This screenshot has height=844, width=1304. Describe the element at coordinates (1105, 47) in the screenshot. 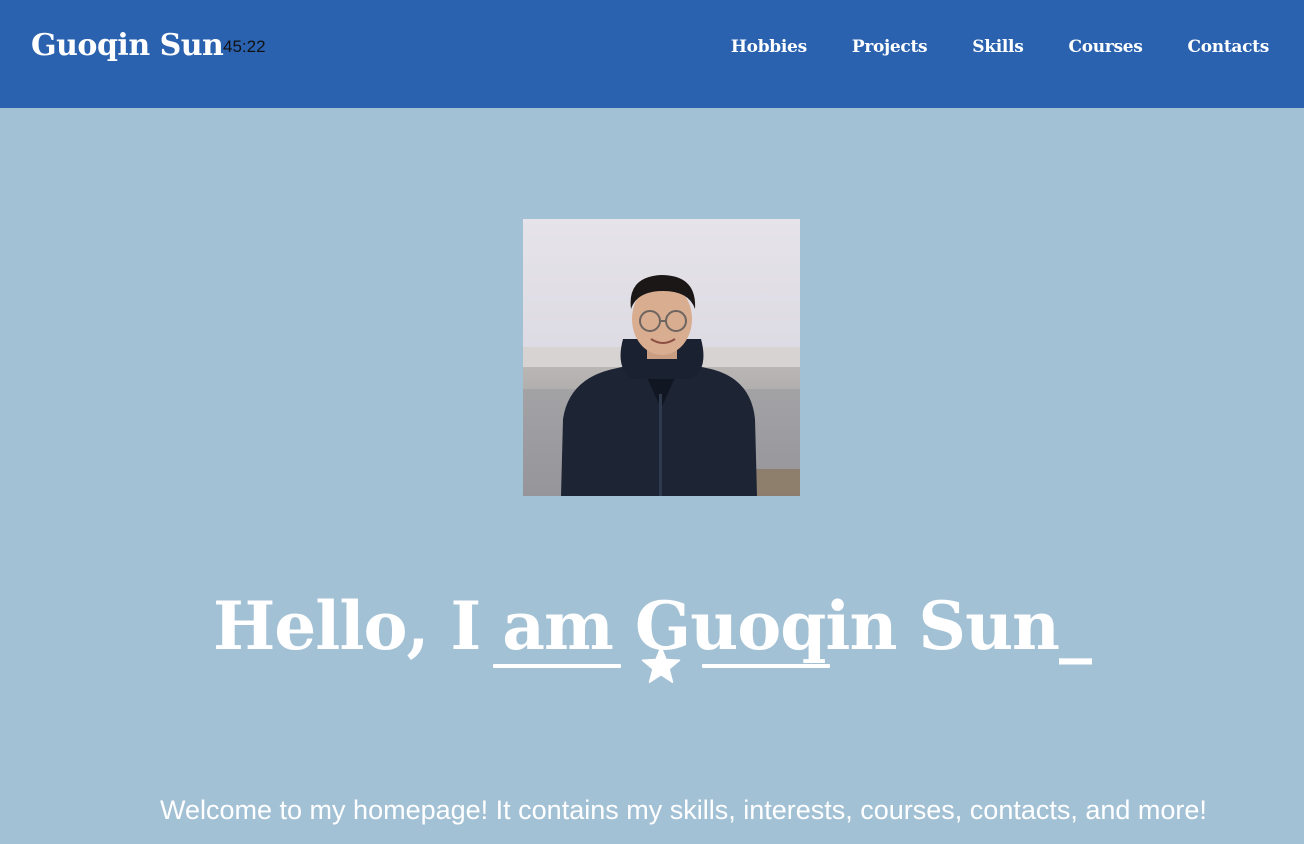

I see `nav-link-courses: Courses` at that location.